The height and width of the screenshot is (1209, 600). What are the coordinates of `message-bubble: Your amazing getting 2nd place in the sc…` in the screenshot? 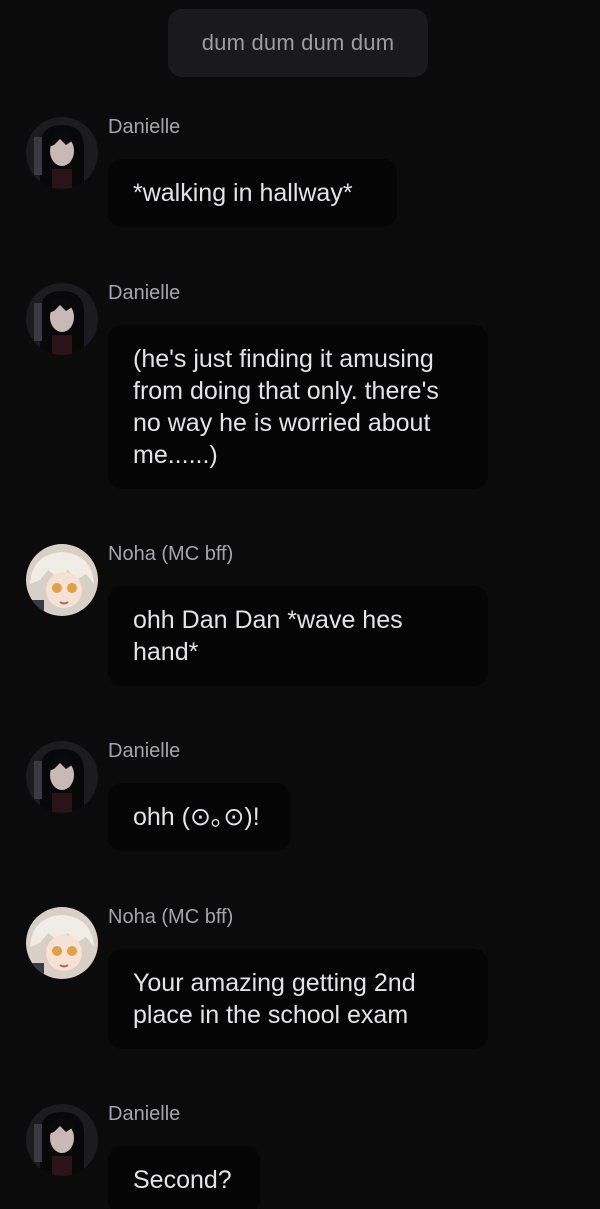 It's located at (298, 999).